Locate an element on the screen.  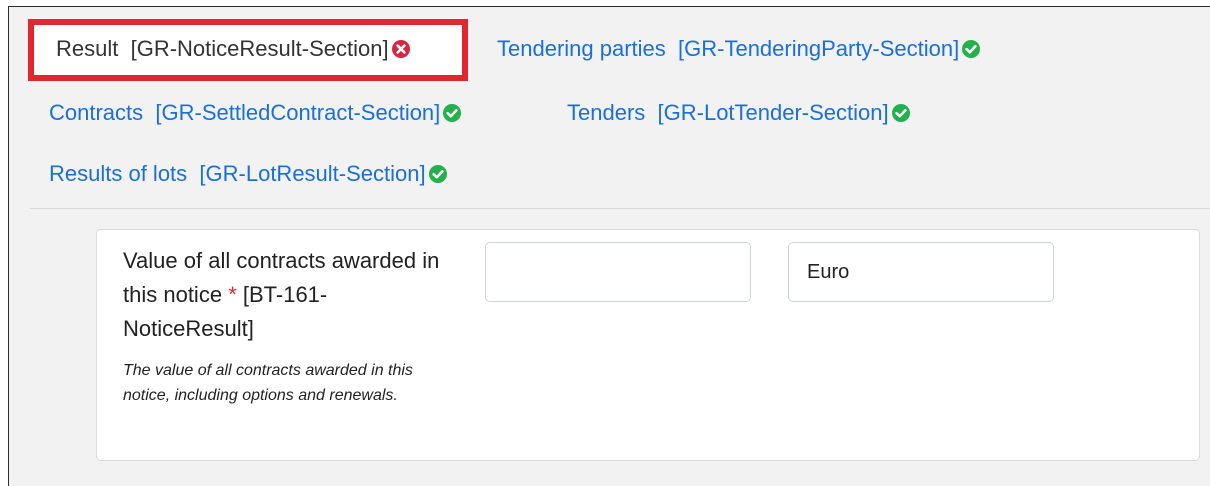
tab-result: Result [GR-NoticeResult-Section] is located at coordinates (233, 49).